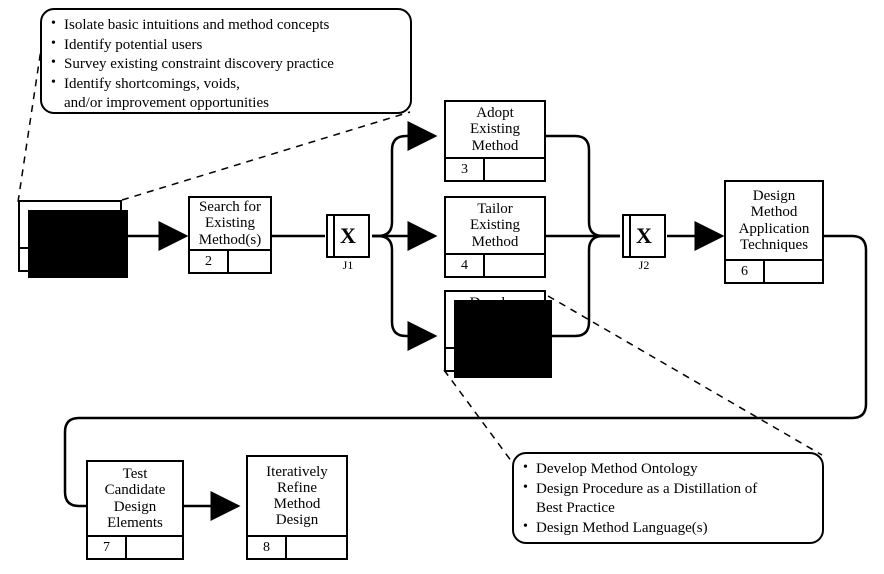 This screenshot has width=884, height=574. I want to click on process-box-3-line-1: Existing, so click(494, 129).